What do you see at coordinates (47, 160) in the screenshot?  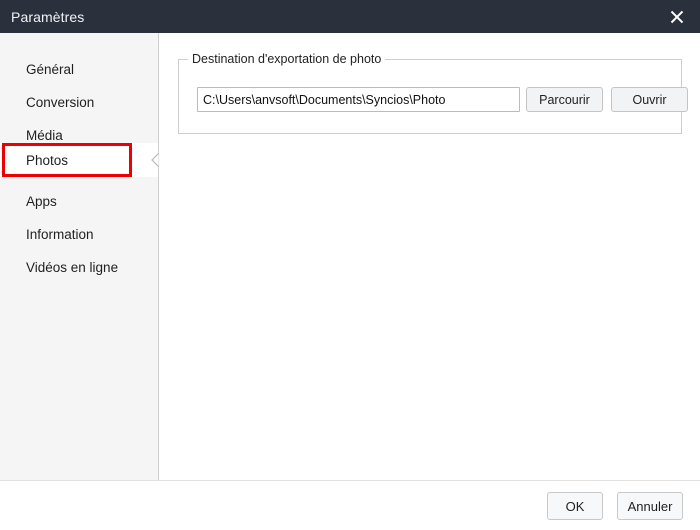 I see `sidebar-item-label: Photos` at bounding box center [47, 160].